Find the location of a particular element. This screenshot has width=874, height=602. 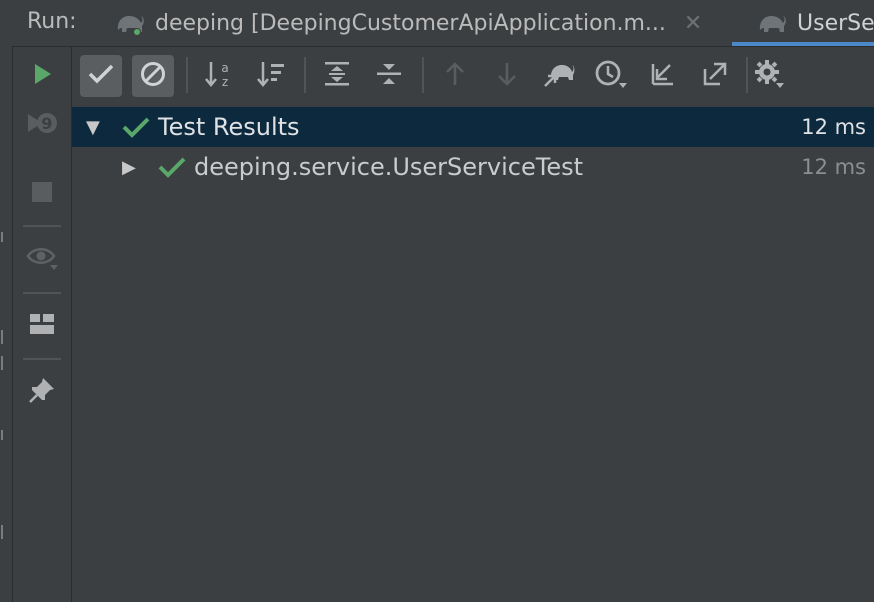

show-passed-button is located at coordinates (101, 76).